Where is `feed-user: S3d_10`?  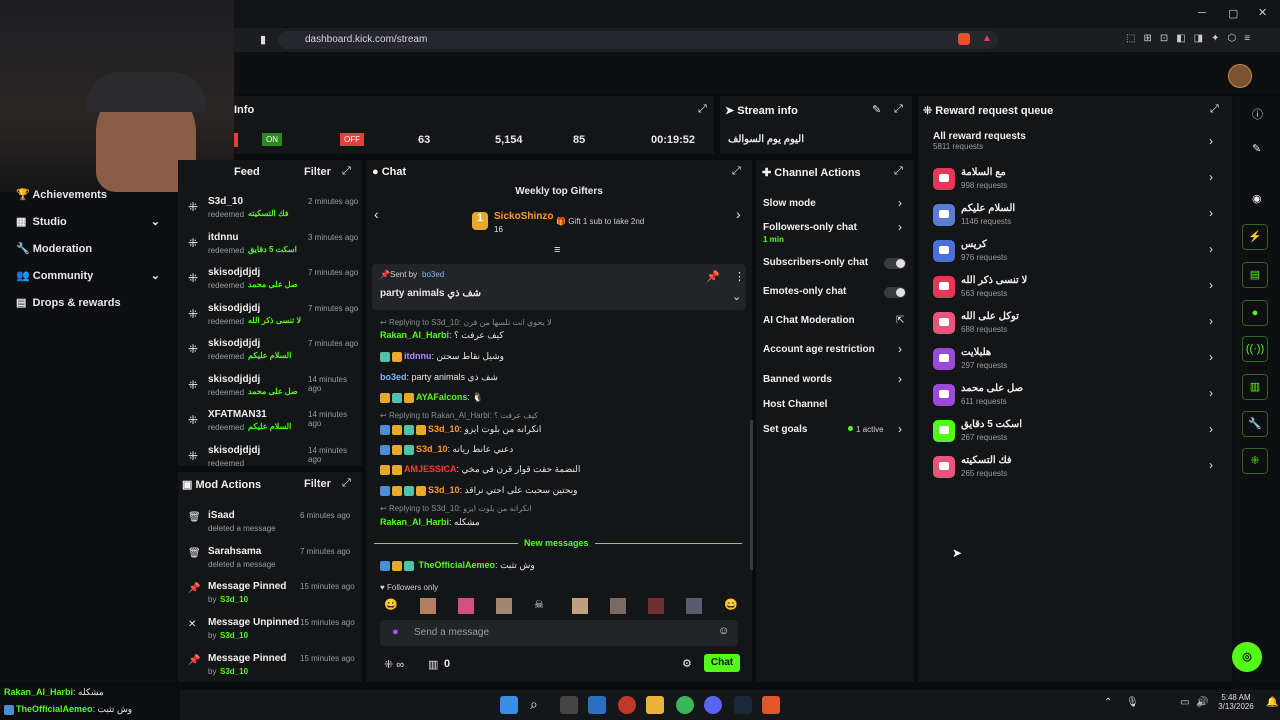
feed-user: S3d_10 is located at coordinates (225, 201).